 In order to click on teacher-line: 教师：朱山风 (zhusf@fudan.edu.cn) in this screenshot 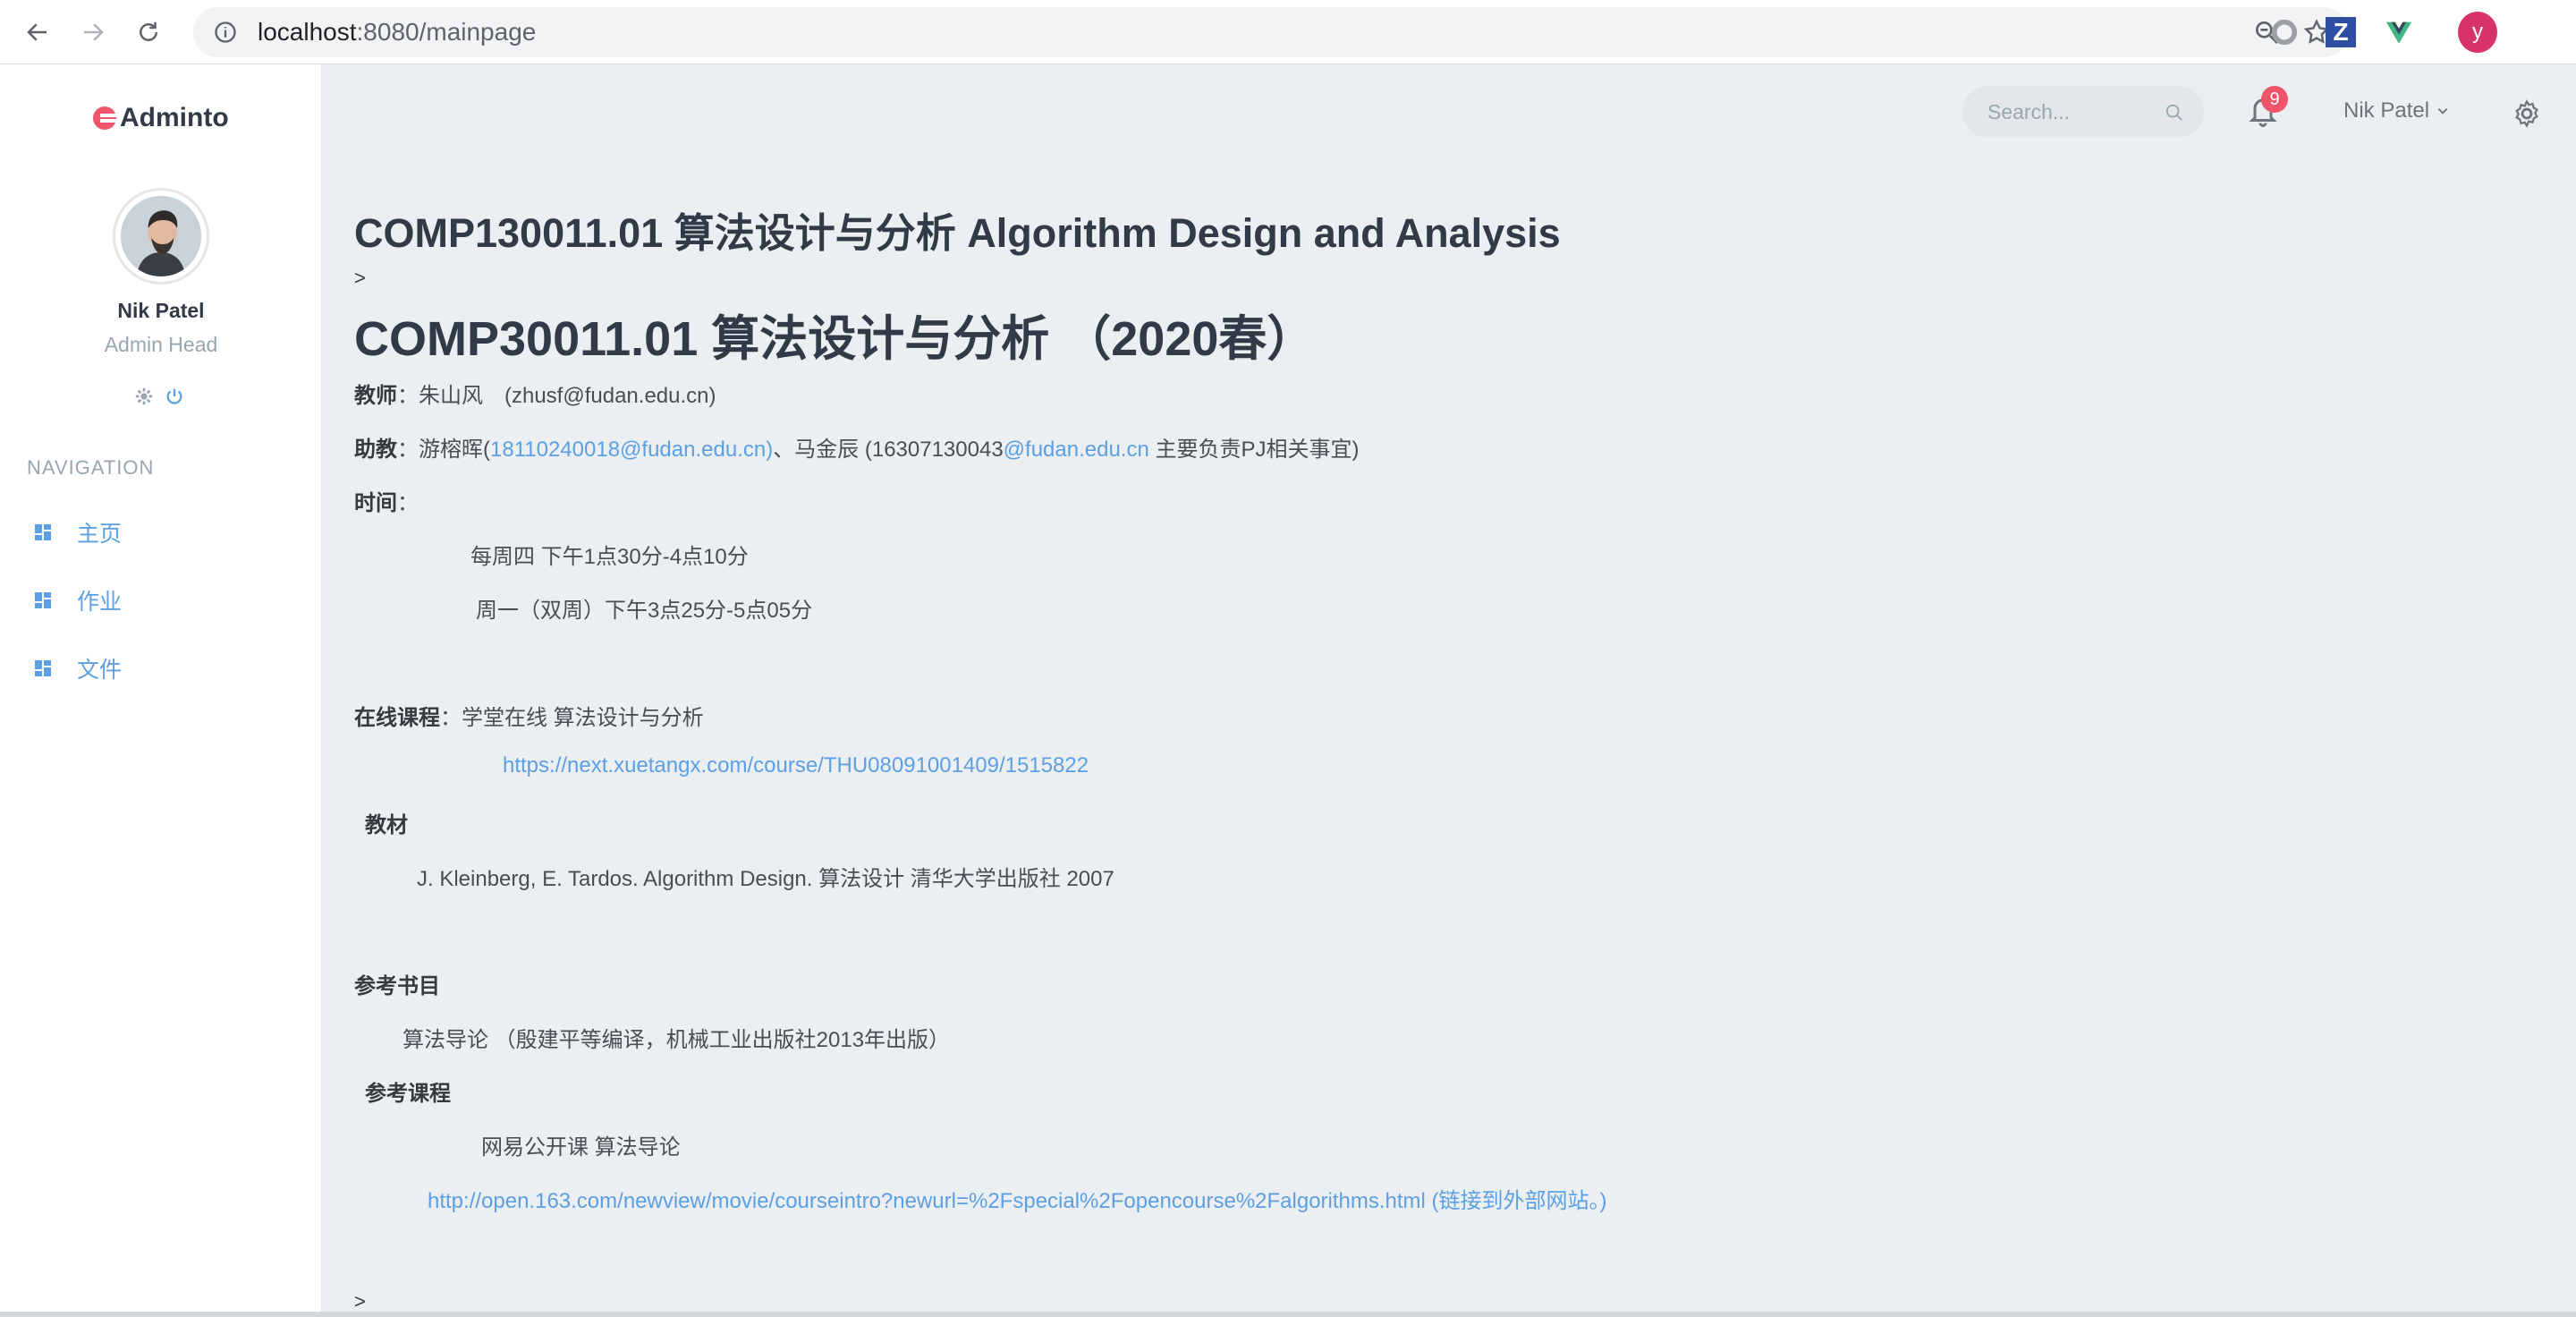, I will do `click(535, 393)`.